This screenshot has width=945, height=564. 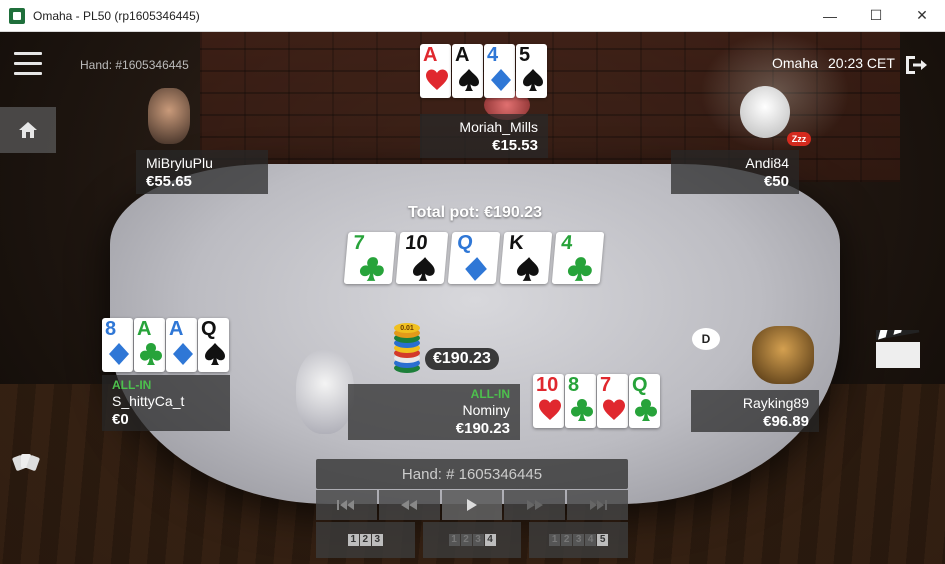 I want to click on home-icon, so click(x=28, y=130).